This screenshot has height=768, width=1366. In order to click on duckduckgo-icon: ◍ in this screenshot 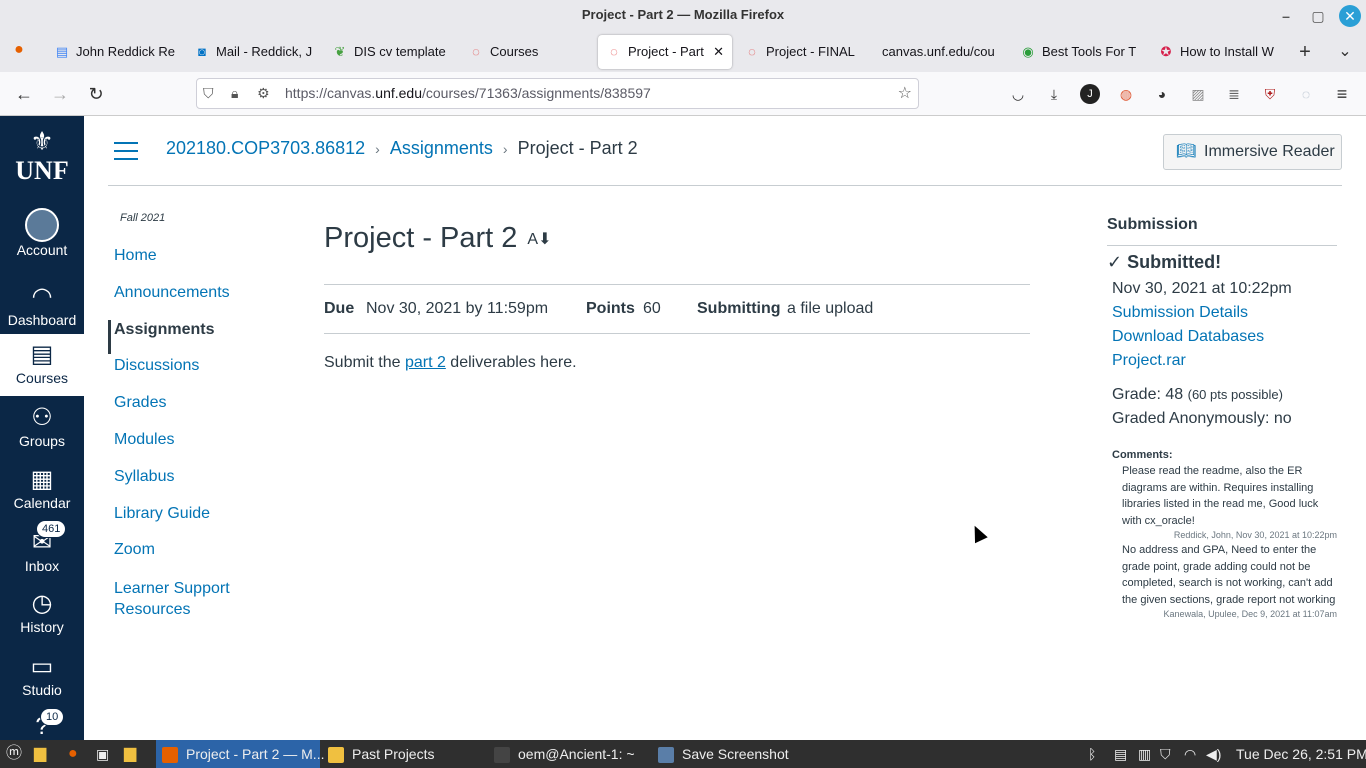, I will do `click(1126, 94)`.